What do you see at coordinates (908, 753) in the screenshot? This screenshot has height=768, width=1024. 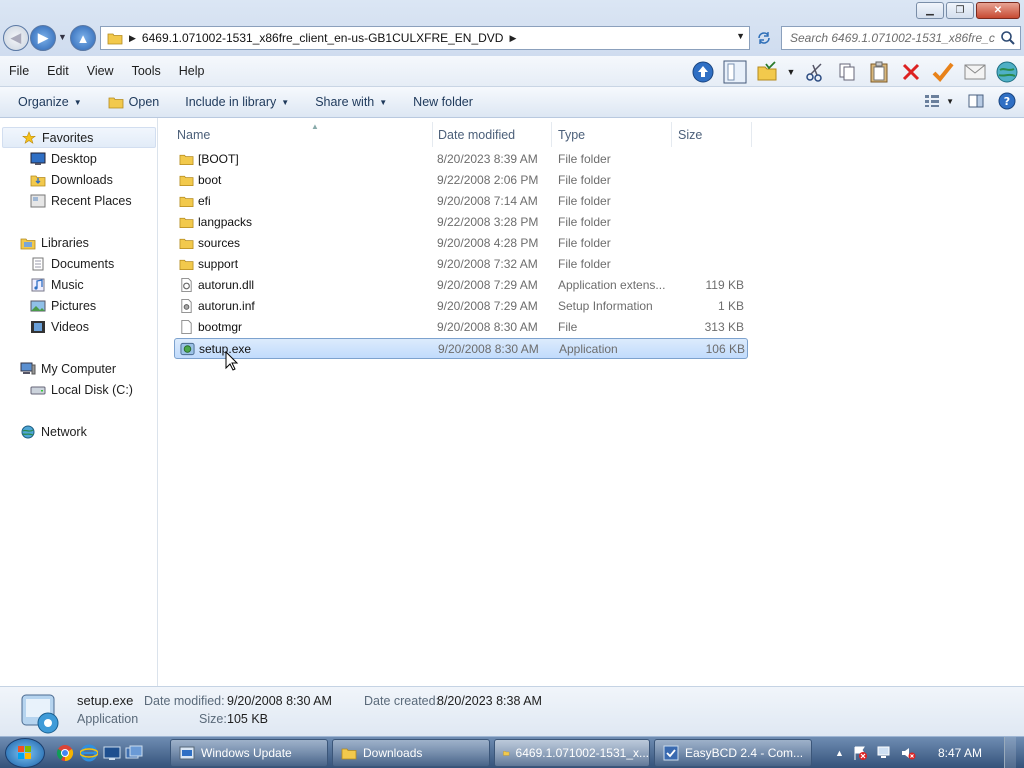 I see `volume-muted-icon` at bounding box center [908, 753].